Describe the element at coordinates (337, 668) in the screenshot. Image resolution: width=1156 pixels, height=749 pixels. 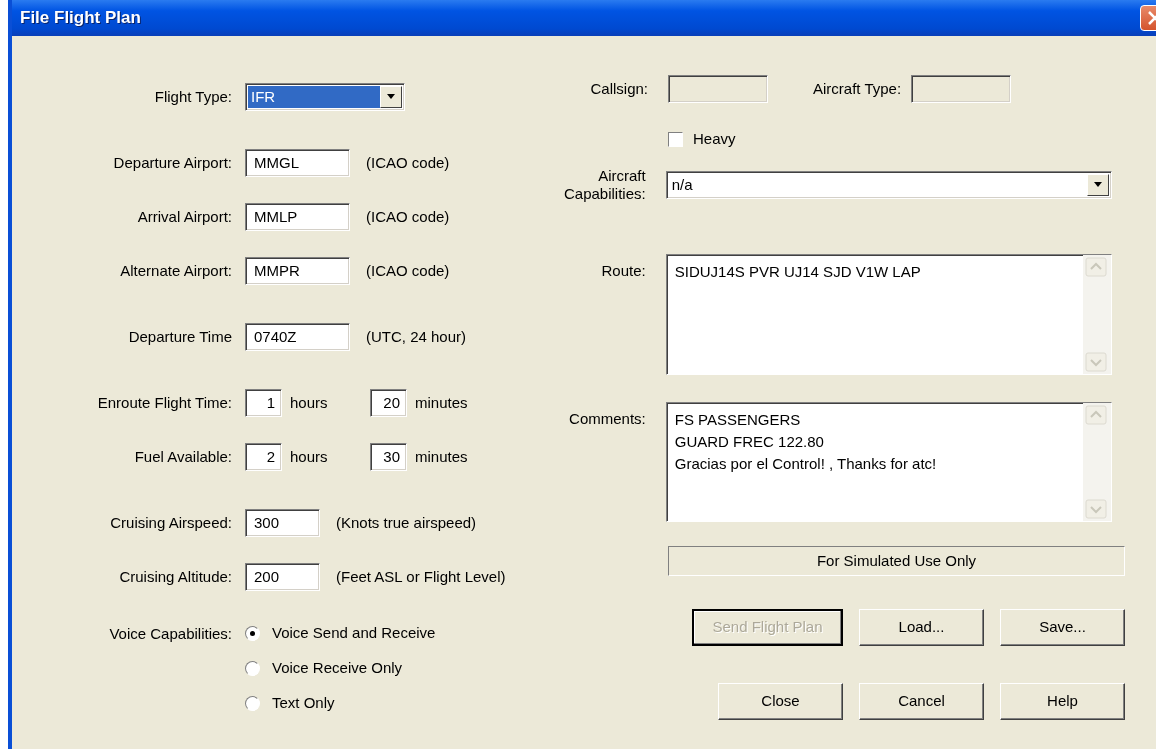
I see `radio-label: Voice Receive Only` at that location.